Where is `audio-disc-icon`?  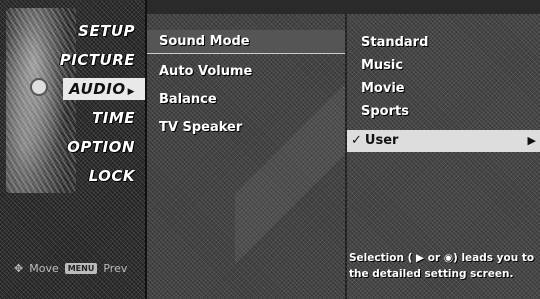 audio-disc-icon is located at coordinates (39, 87).